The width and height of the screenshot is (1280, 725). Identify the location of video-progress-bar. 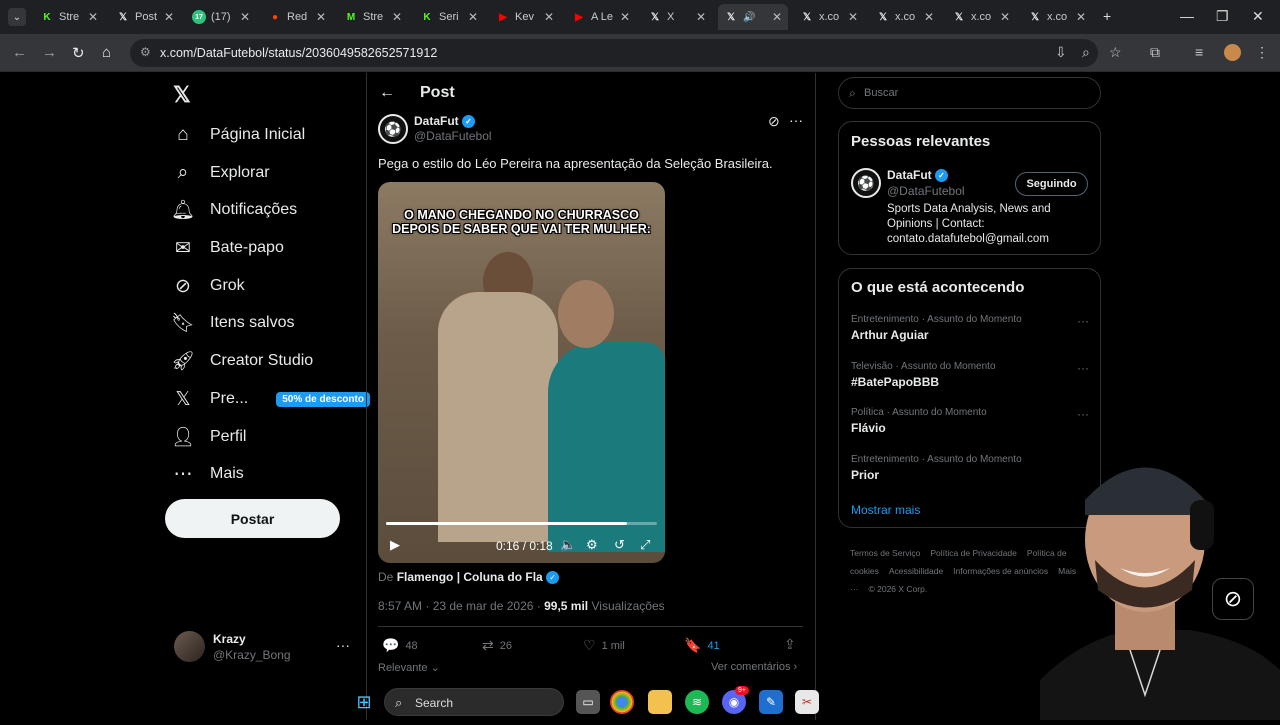
(521, 523).